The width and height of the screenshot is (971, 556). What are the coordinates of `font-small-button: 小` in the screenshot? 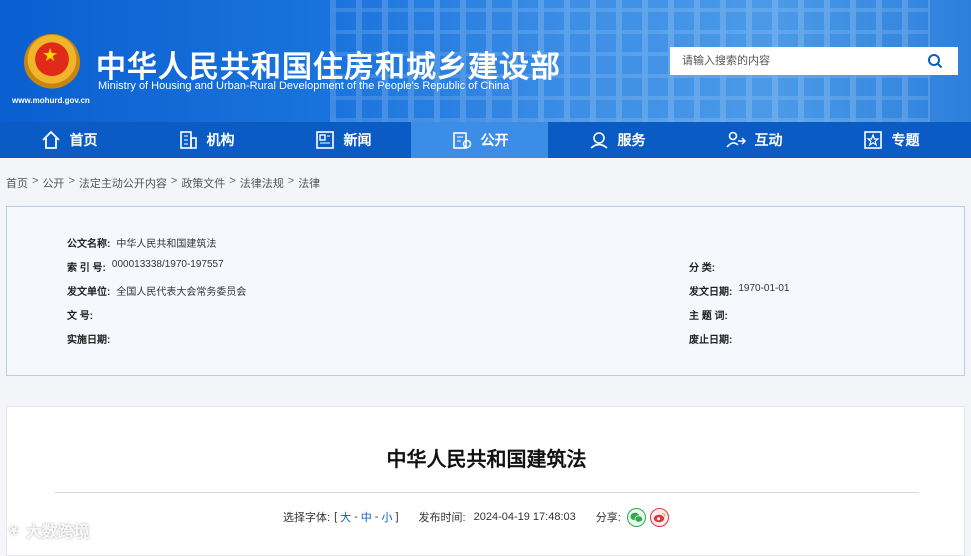 It's located at (386, 517).